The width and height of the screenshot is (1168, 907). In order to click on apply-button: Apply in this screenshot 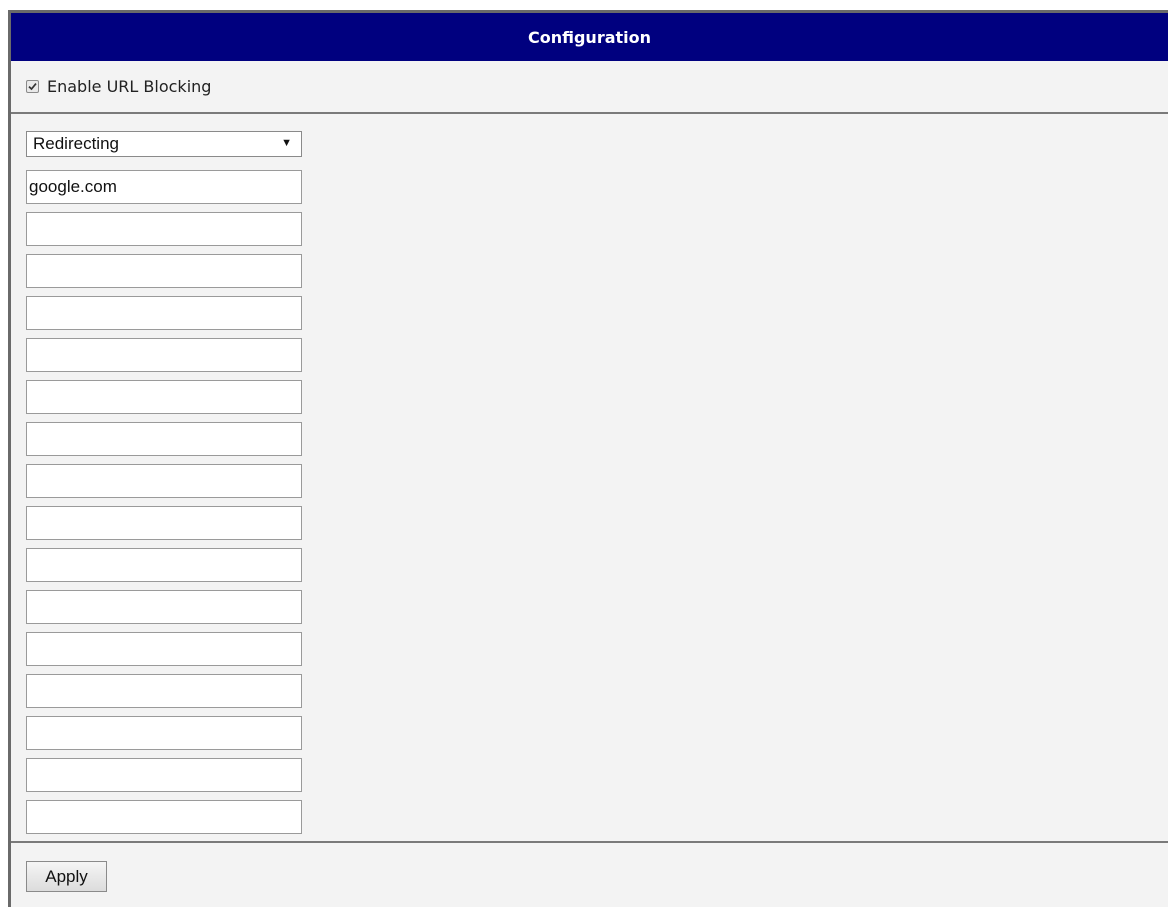, I will do `click(66, 876)`.